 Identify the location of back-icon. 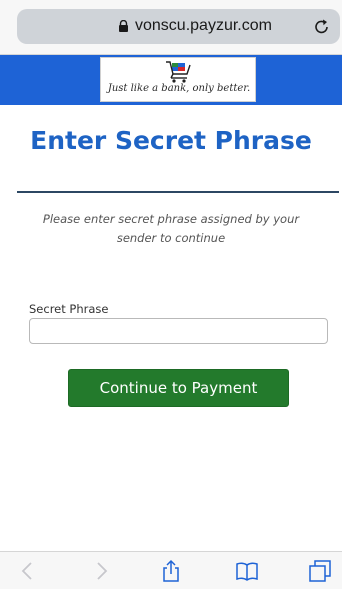
(28, 571).